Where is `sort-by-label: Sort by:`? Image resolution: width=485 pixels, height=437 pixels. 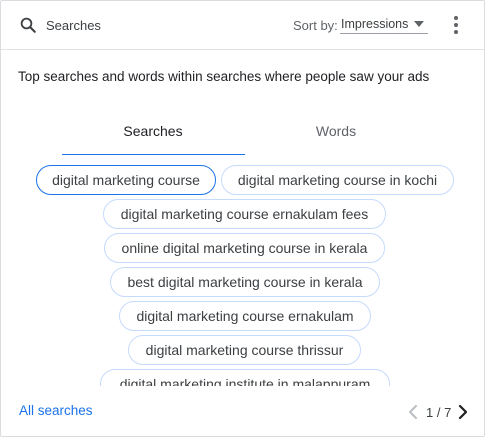 sort-by-label: Sort by: is located at coordinates (315, 25).